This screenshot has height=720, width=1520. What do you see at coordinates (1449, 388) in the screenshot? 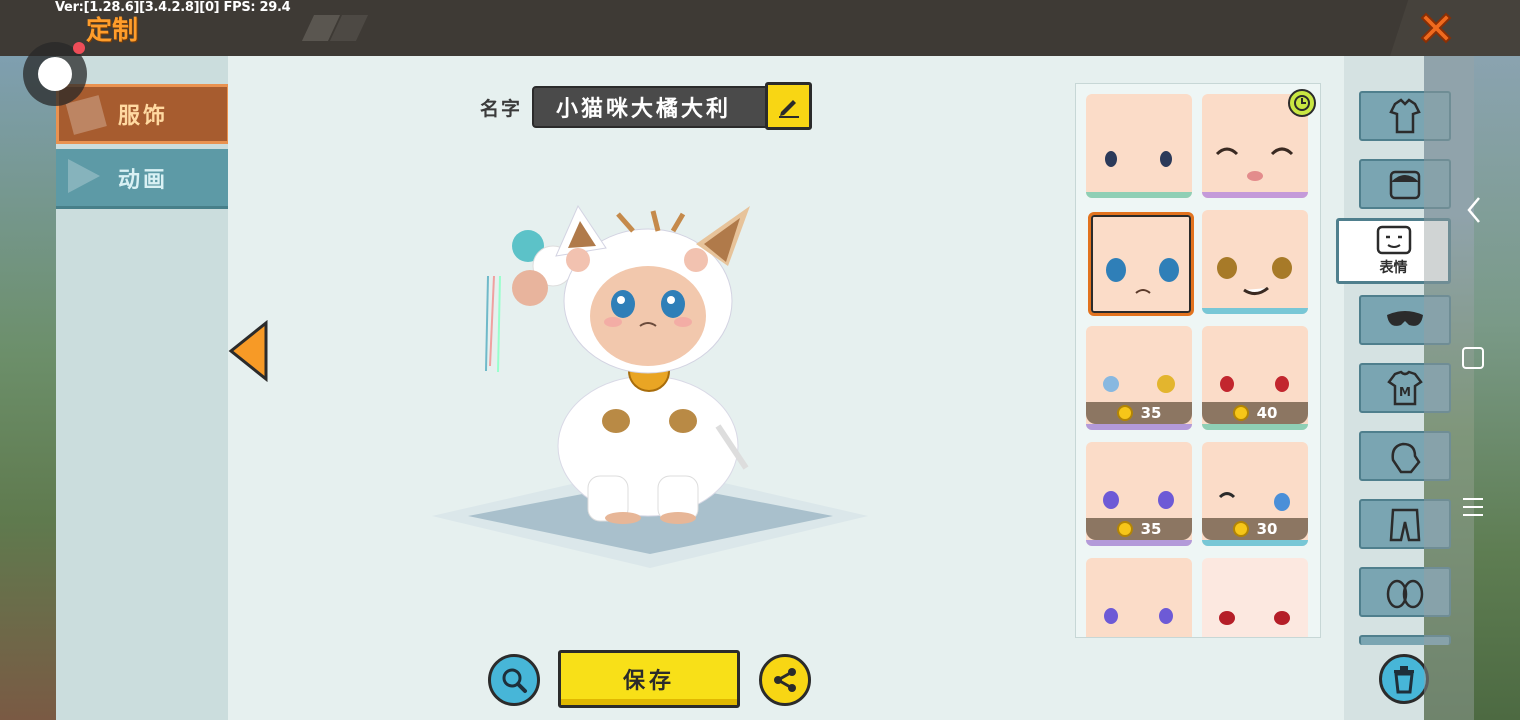
I see `system-navigation-bar` at bounding box center [1449, 388].